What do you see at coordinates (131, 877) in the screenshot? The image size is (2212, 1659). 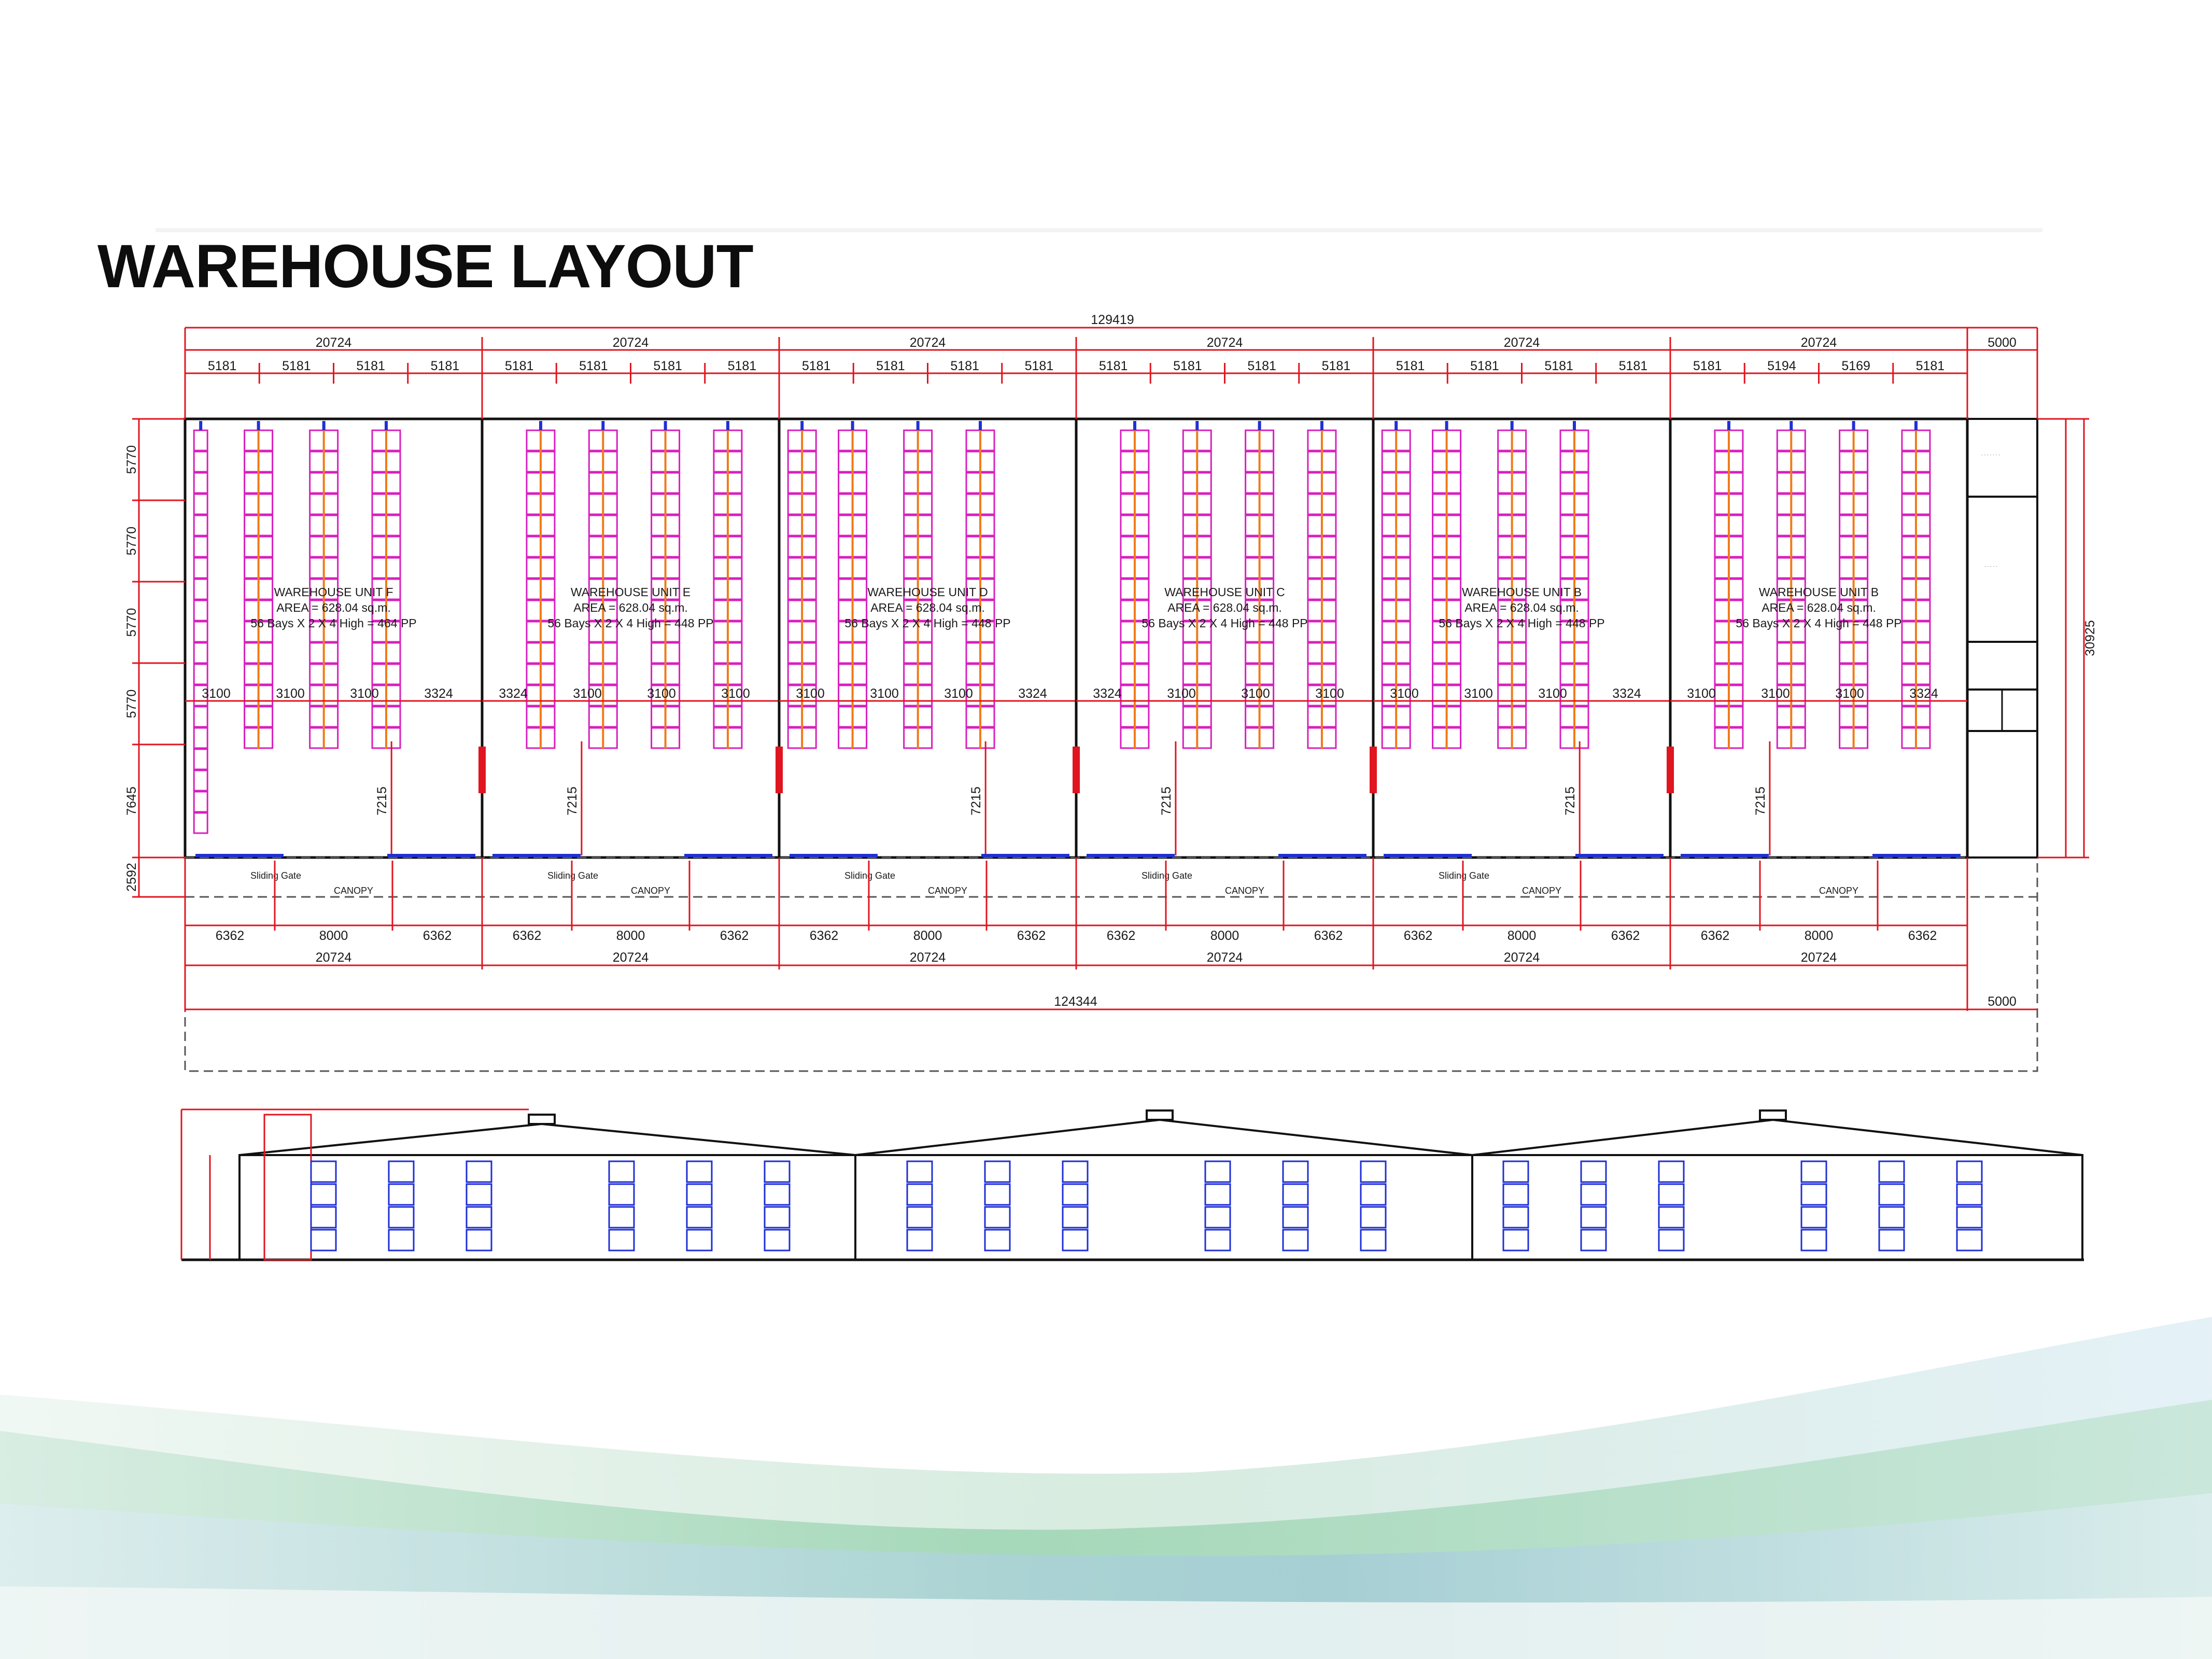 I see `dim-left-label: 2592` at bounding box center [131, 877].